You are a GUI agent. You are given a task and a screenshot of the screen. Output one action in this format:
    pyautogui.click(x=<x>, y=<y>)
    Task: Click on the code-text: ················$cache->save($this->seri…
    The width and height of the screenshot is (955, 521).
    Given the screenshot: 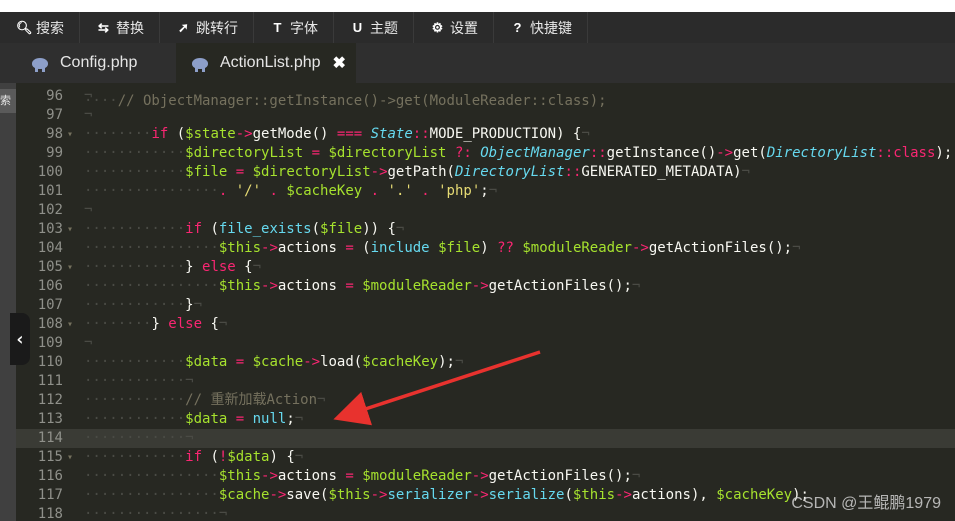 What is the action you would take?
    pyautogui.click(x=446, y=495)
    